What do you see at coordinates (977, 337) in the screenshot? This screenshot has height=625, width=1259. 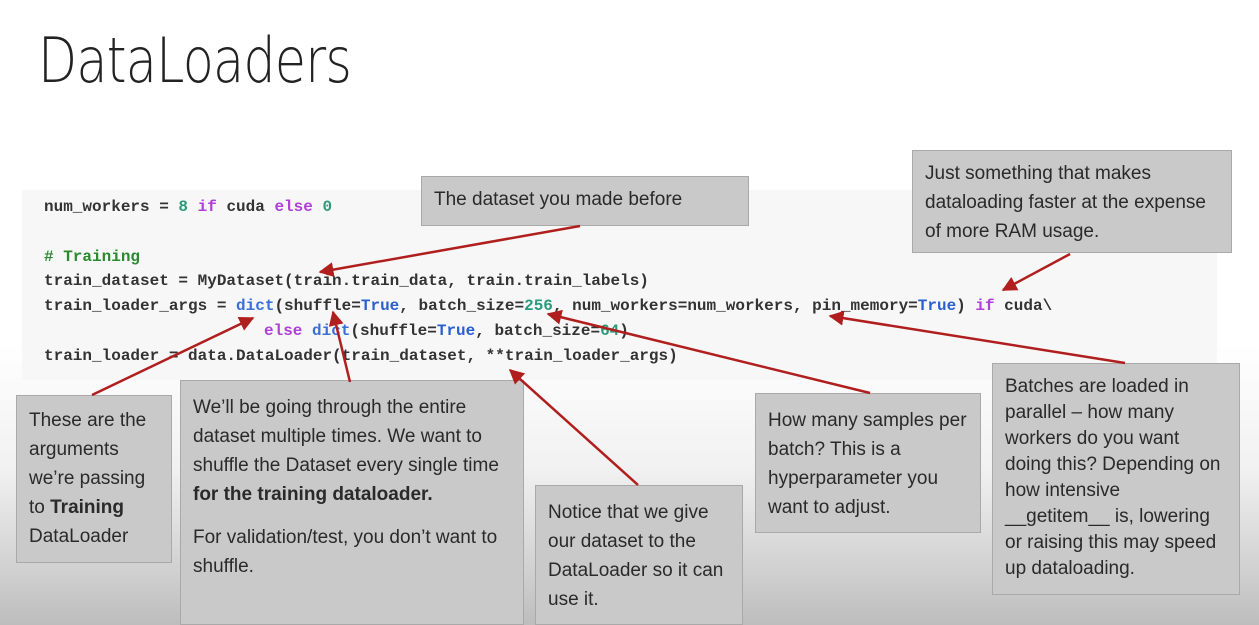 I see `arrow-to-num-workers` at bounding box center [977, 337].